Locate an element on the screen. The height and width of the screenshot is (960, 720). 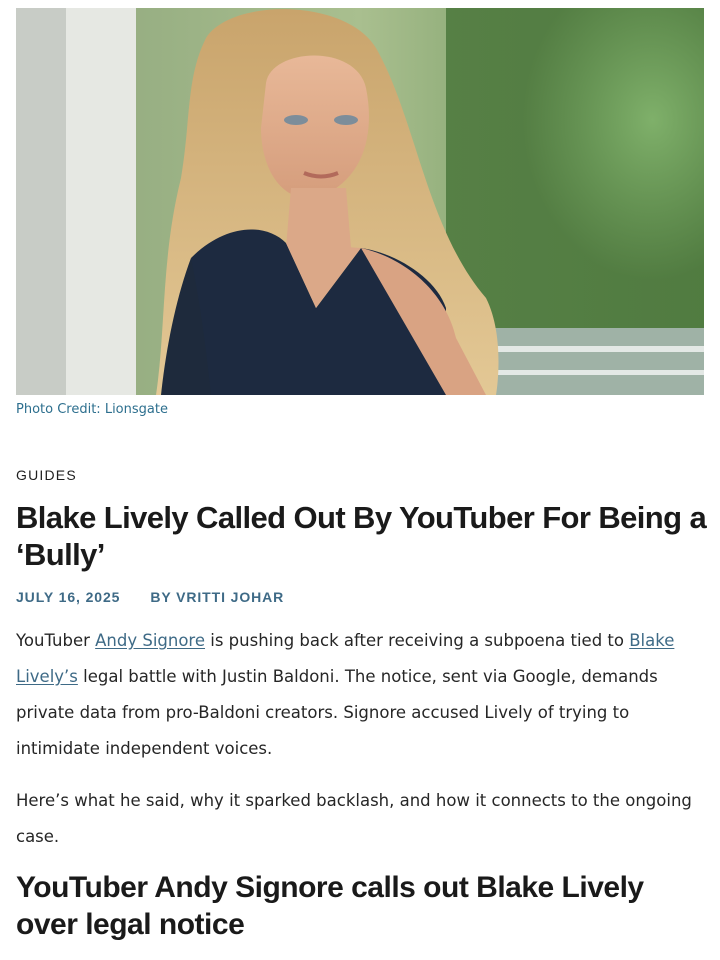
article-meta: JULY 16, 2025 BY VRITTI JOHAR is located at coordinates (150, 597).